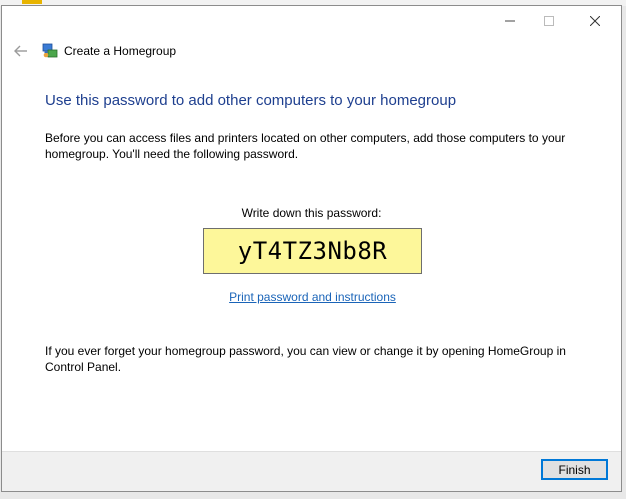  I want to click on homegroup-icon, so click(50, 50).